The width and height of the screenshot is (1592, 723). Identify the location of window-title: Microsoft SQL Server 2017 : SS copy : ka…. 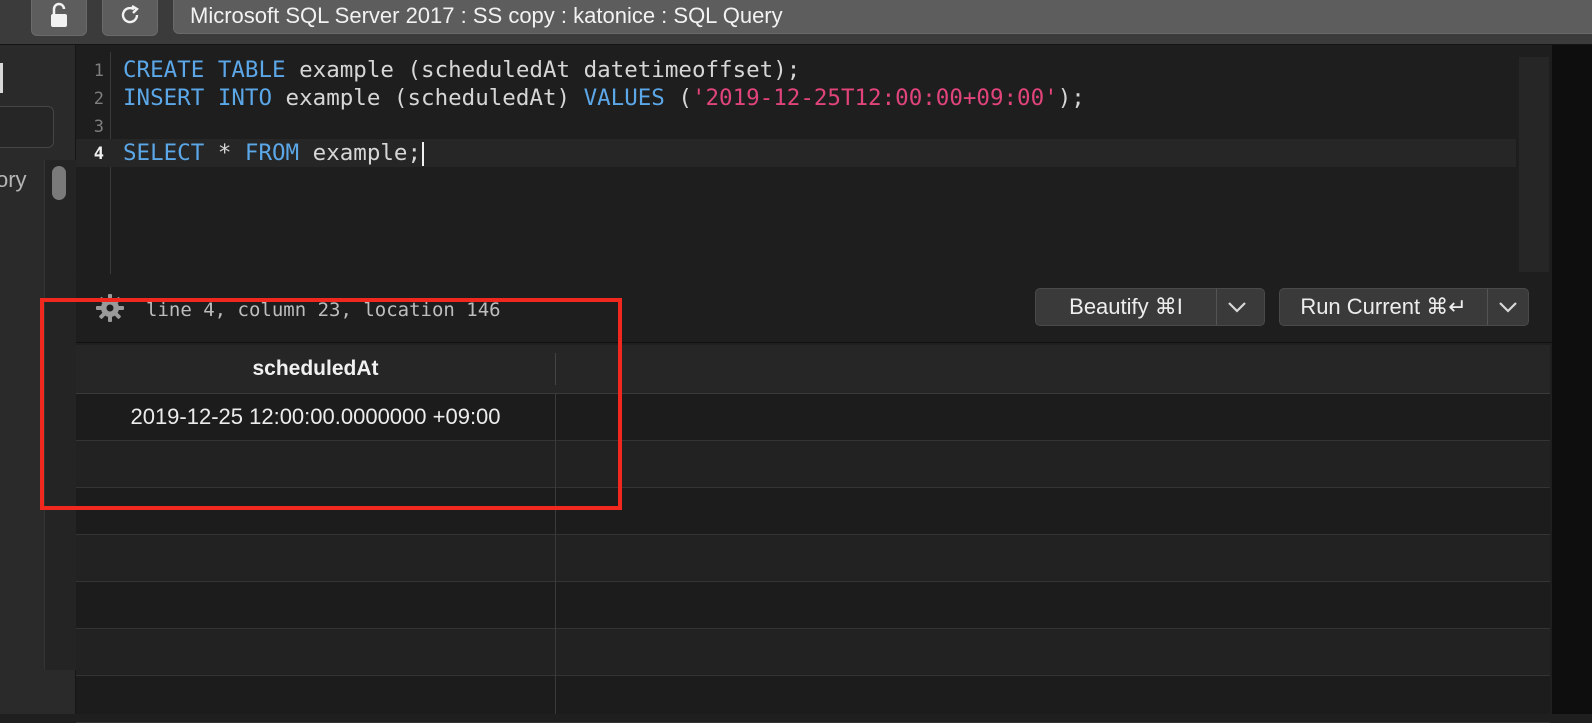
(882, 17).